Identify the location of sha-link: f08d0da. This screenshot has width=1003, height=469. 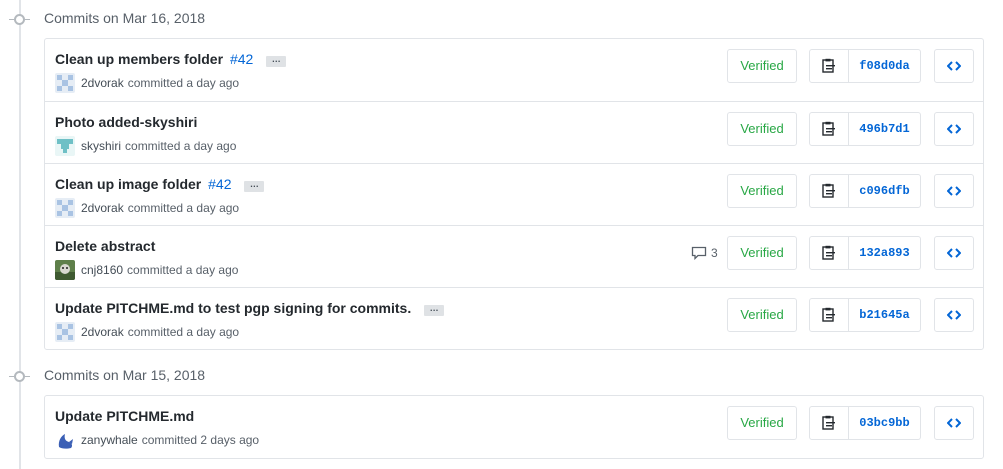
(885, 66).